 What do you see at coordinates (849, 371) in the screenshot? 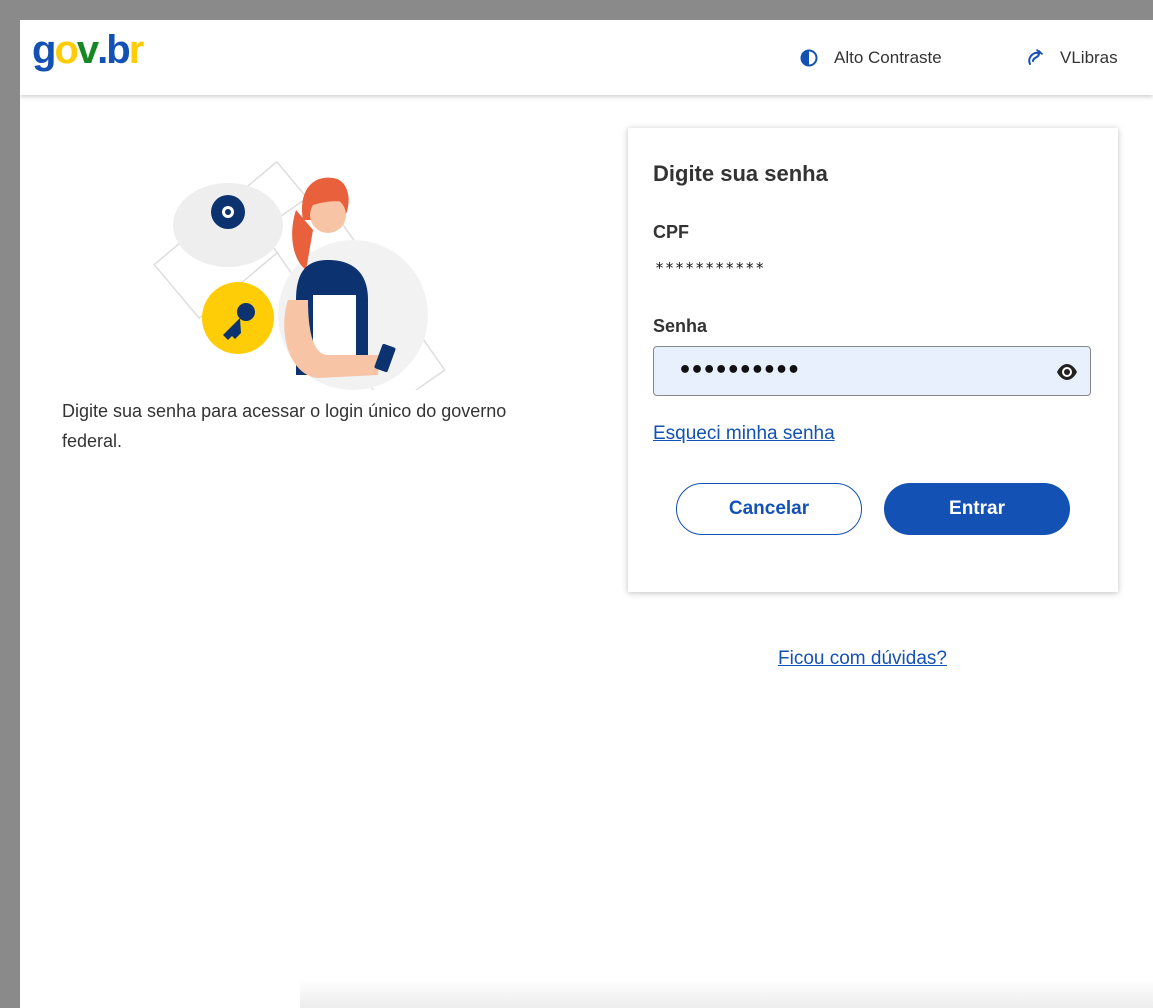
I see `password-input: ••••••••••` at bounding box center [849, 371].